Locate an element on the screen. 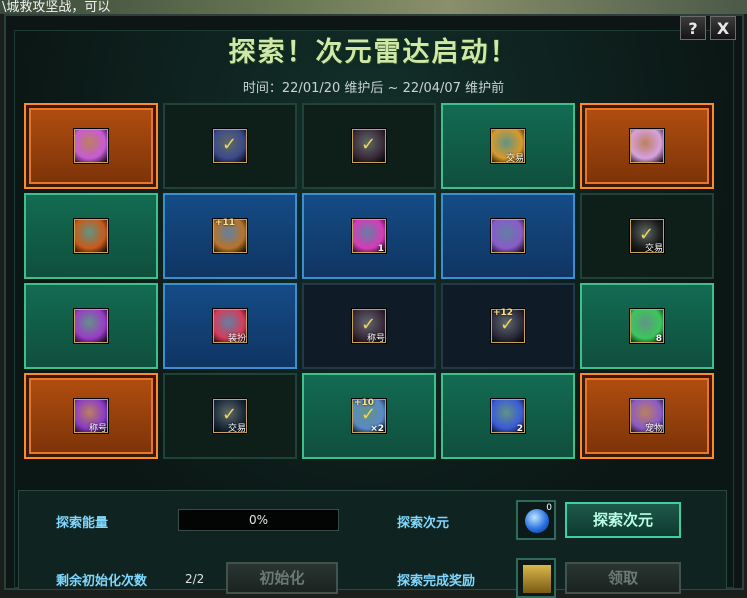 Image resolution: width=747 pixels, height=598 pixels. item-count: ×2 is located at coordinates (377, 429).